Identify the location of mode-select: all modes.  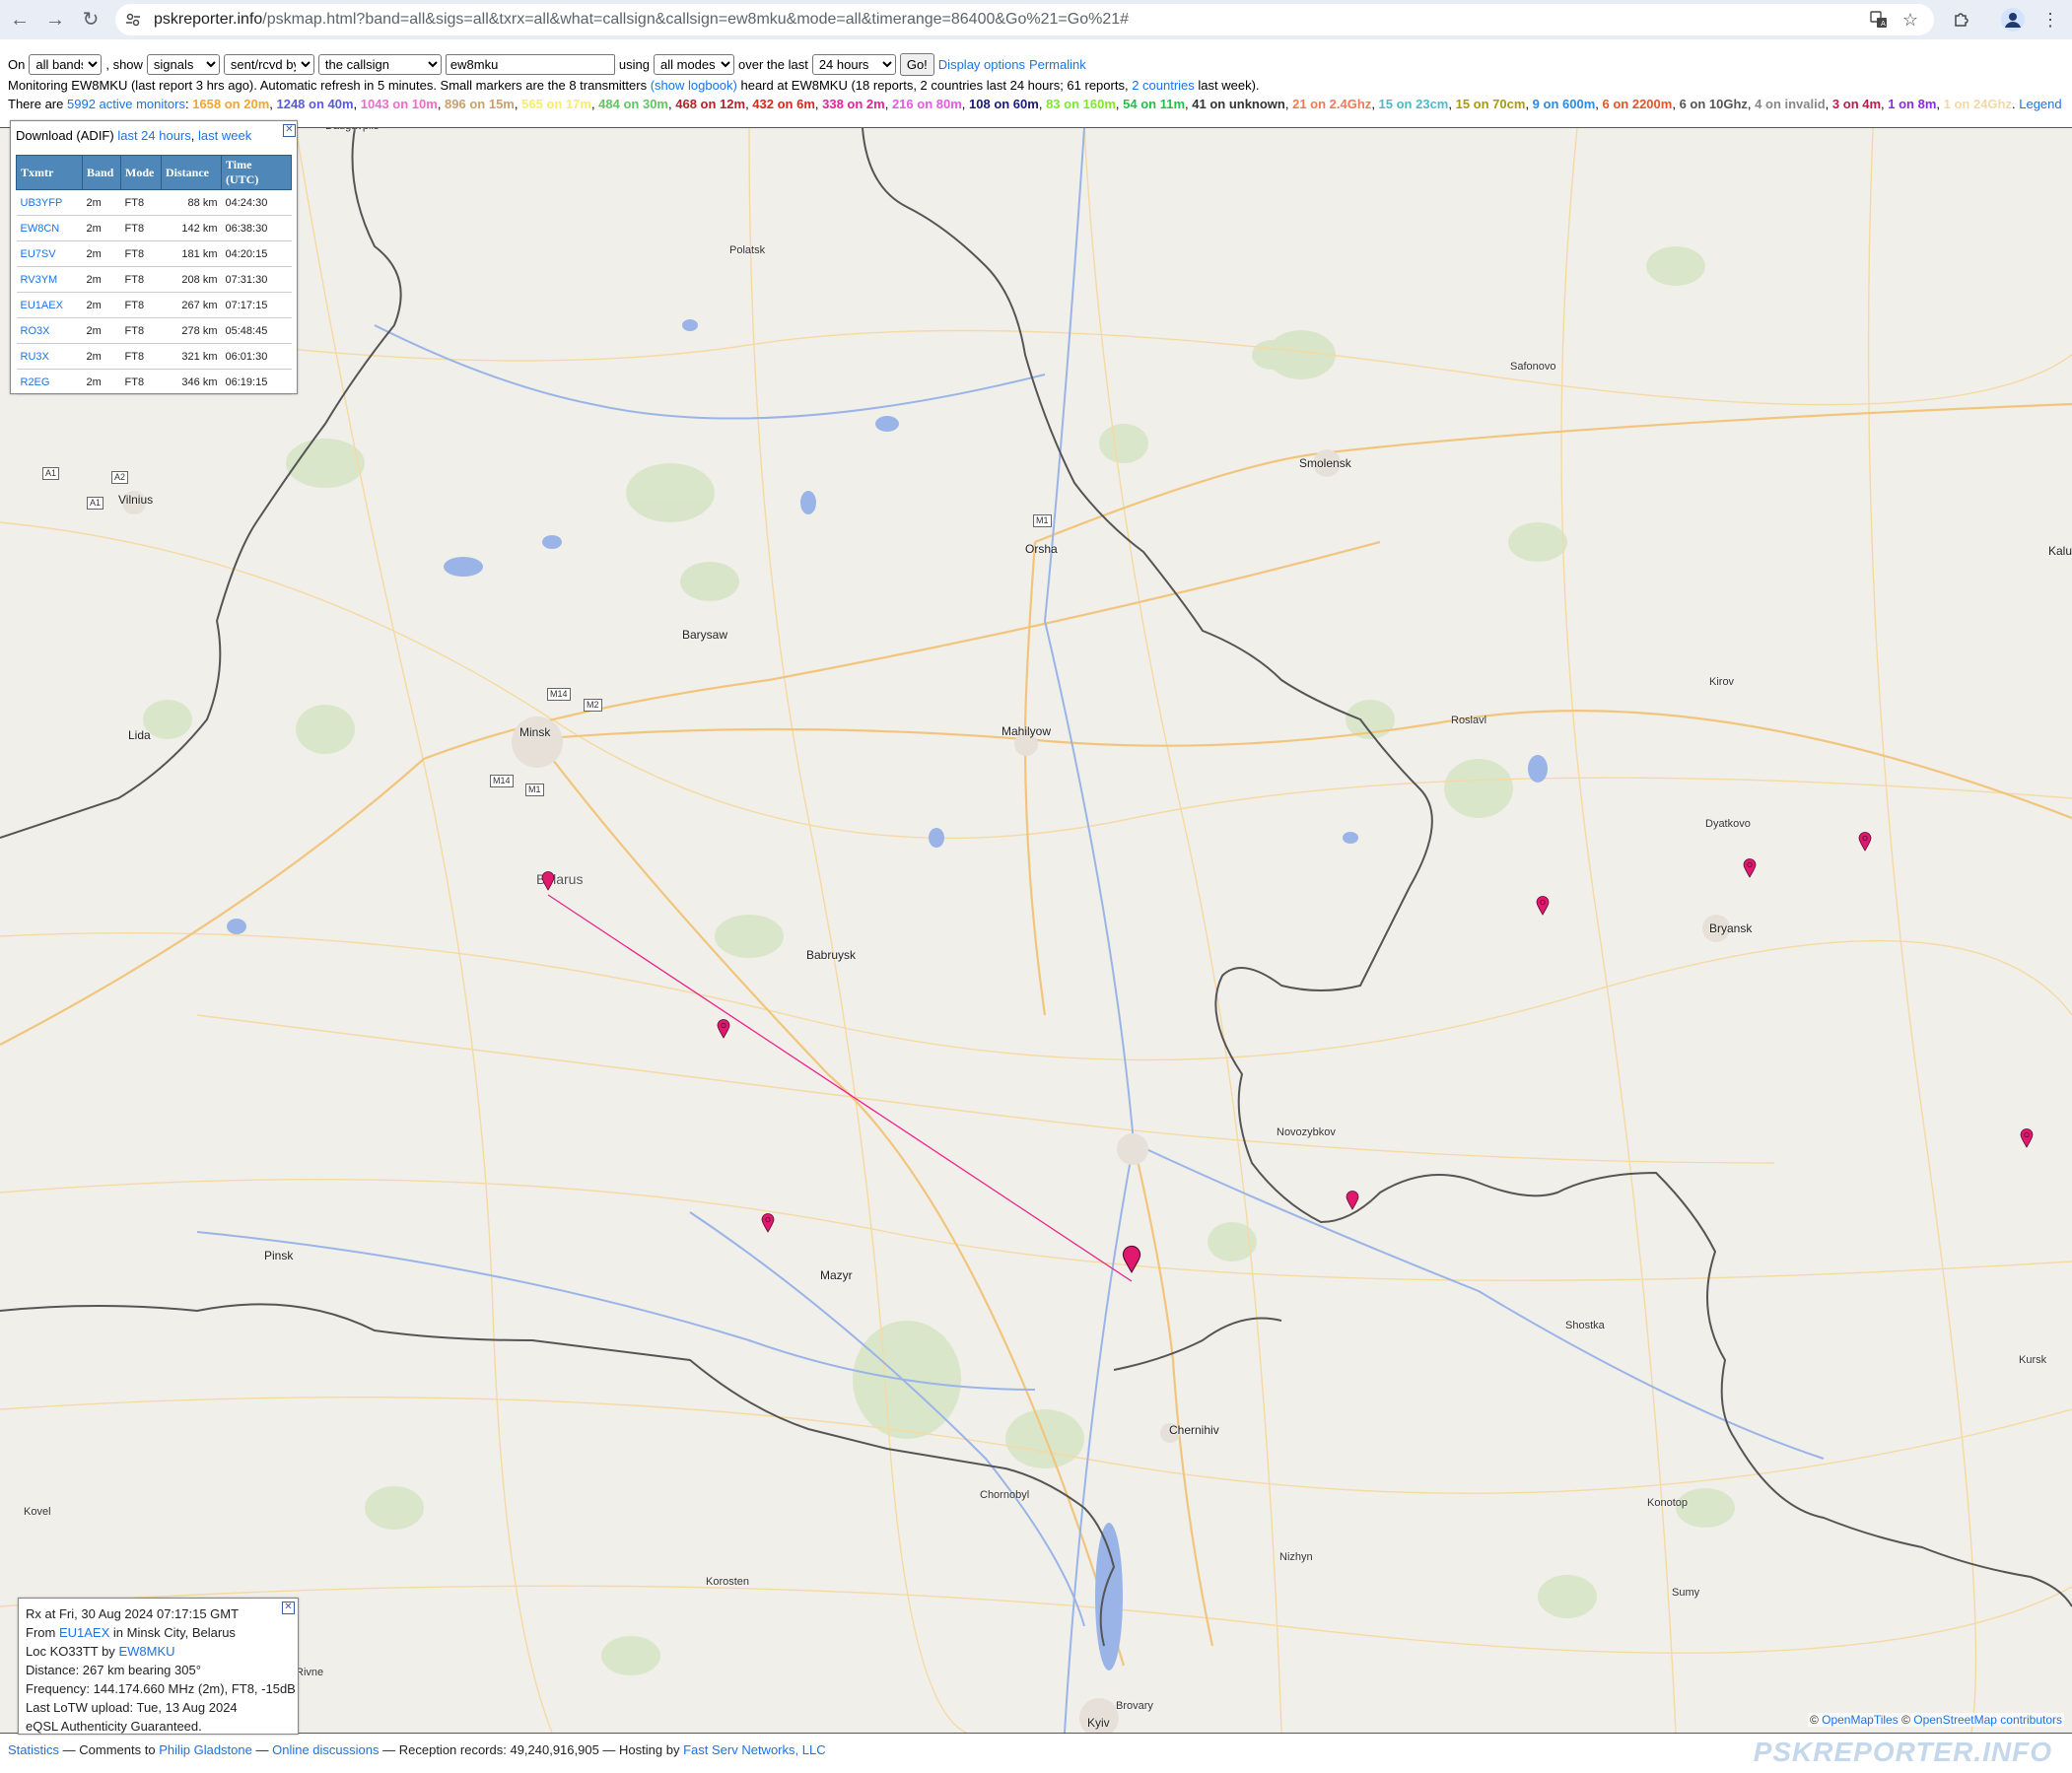
(694, 64).